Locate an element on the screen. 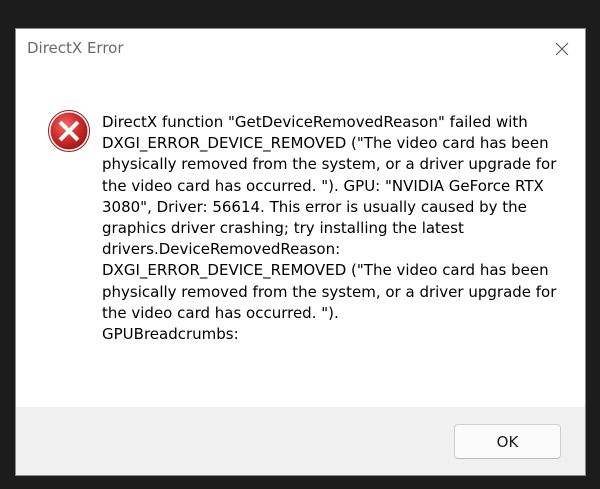  close-button is located at coordinates (562, 49).